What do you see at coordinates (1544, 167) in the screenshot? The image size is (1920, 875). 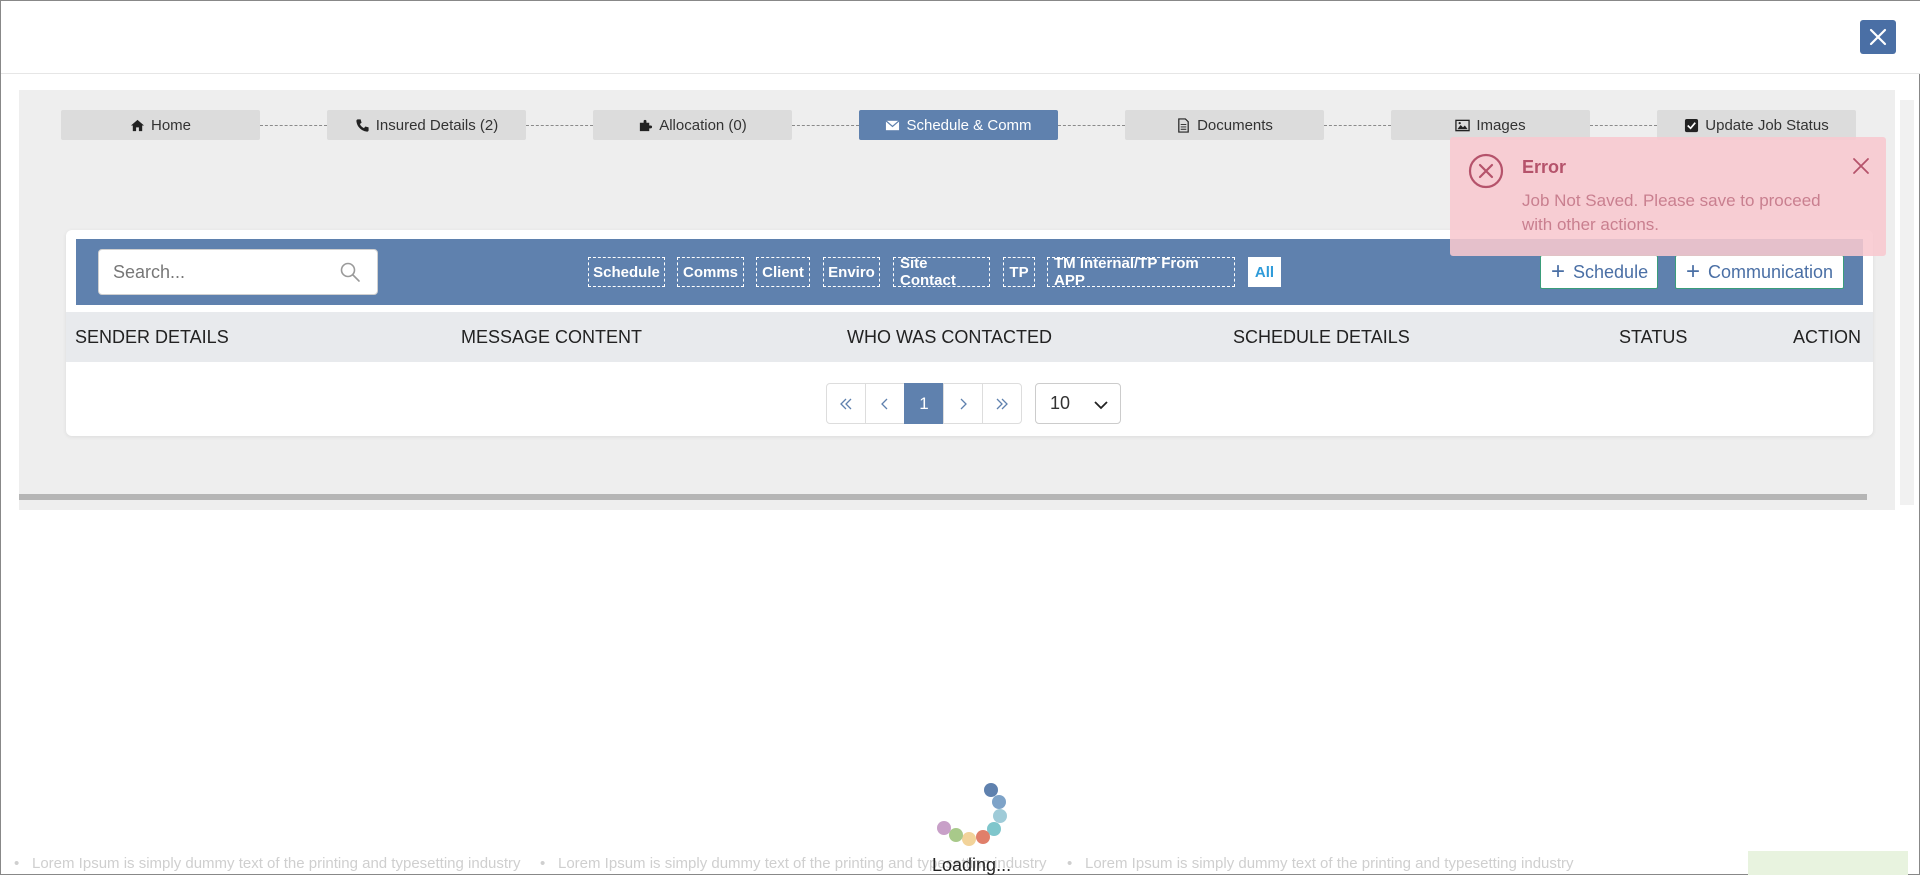 I see `toast-title: Error` at bounding box center [1544, 167].